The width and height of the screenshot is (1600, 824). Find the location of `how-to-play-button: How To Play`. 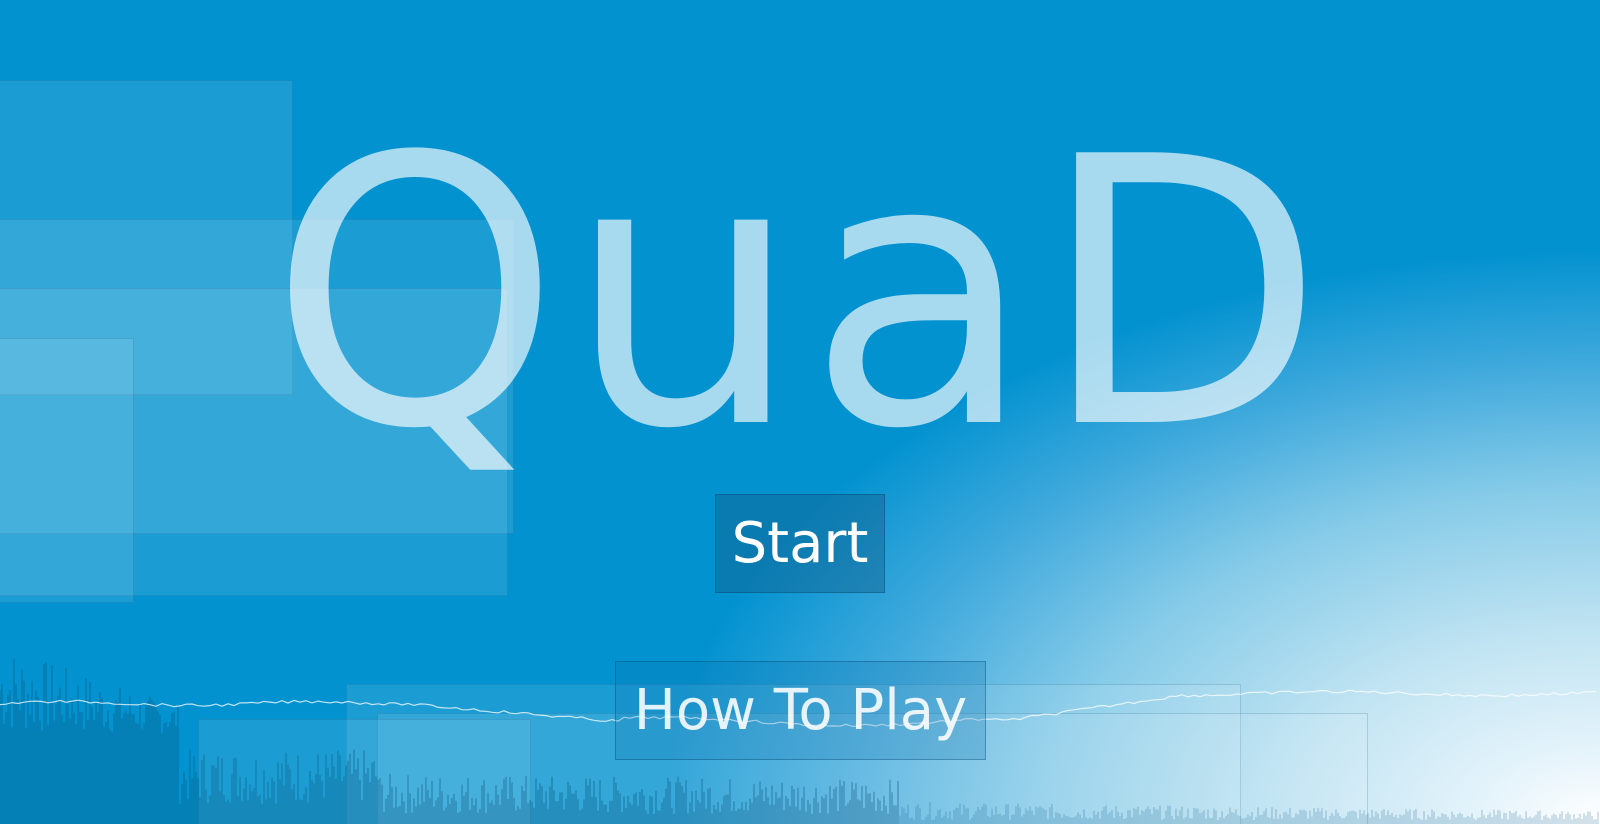

how-to-play-button: How To Play is located at coordinates (800, 710).